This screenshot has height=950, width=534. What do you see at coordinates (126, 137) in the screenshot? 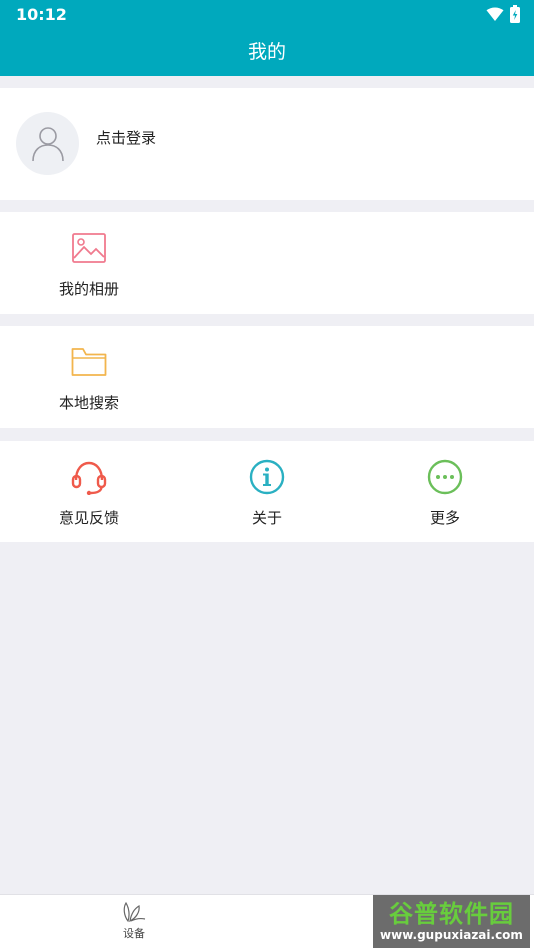
I see `login-link: 点击登录` at bounding box center [126, 137].